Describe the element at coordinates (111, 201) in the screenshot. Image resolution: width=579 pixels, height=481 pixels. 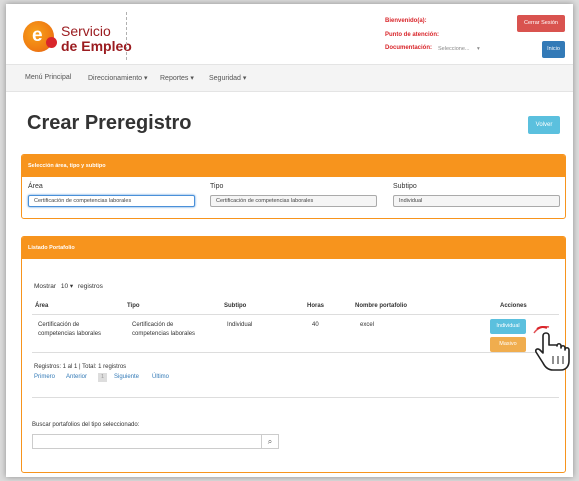
I see `area-select: Certificación de competencias laborales` at that location.